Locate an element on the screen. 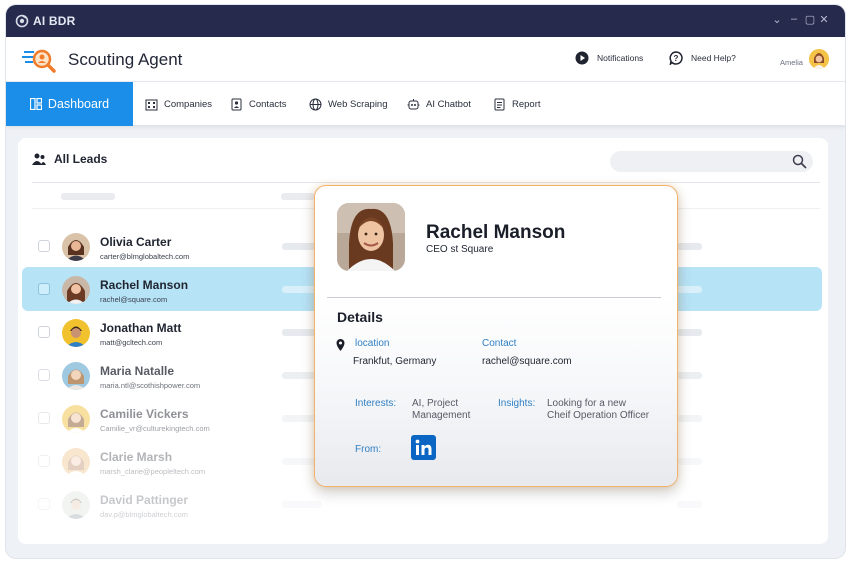 Image resolution: width=850 pixels, height=562 pixels. lead-email: maria.ntl@scothishpower.com is located at coordinates (150, 385).